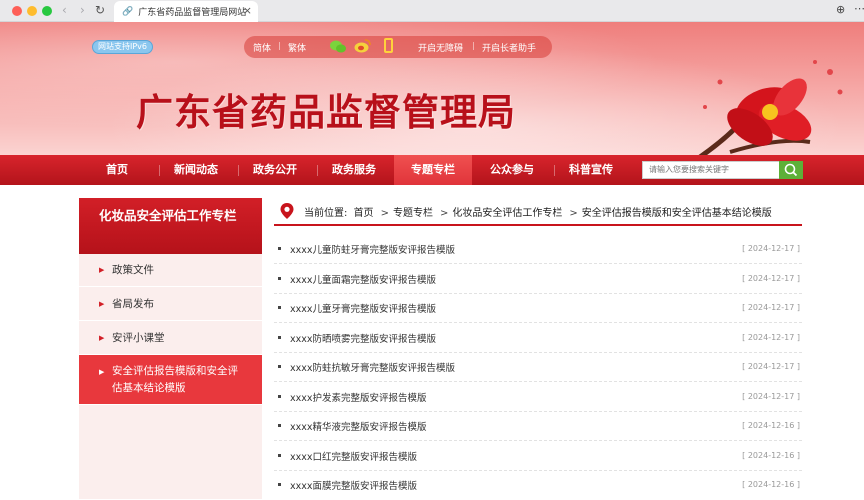  What do you see at coordinates (353, 456) in the screenshot?
I see `article-title-link: xxxx口红完整版安评报告模版` at bounding box center [353, 456].